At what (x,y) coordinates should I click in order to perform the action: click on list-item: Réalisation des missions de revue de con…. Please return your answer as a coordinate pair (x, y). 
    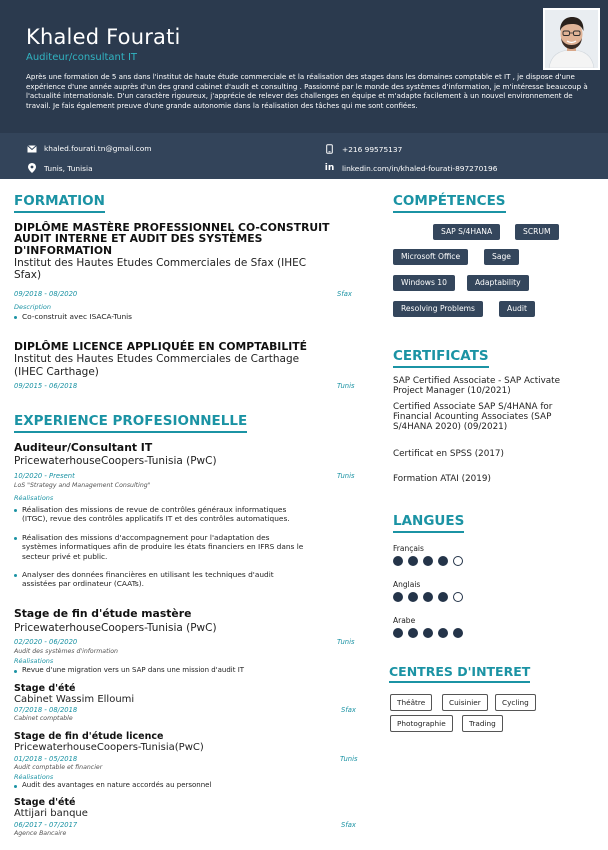
    Looking at the image, I should click on (184, 514).